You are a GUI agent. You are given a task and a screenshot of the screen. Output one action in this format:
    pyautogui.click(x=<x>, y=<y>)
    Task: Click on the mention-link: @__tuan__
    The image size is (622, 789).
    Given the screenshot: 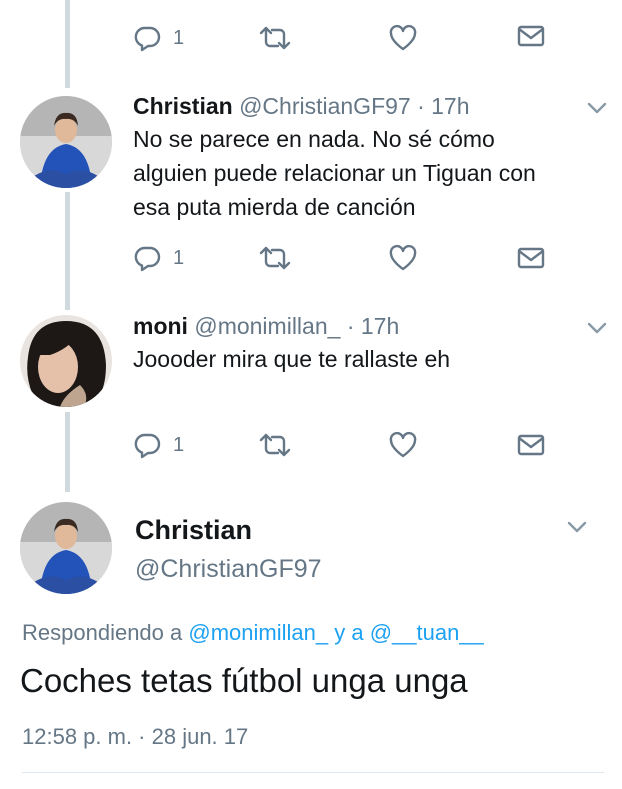 What is the action you would take?
    pyautogui.click(x=427, y=632)
    